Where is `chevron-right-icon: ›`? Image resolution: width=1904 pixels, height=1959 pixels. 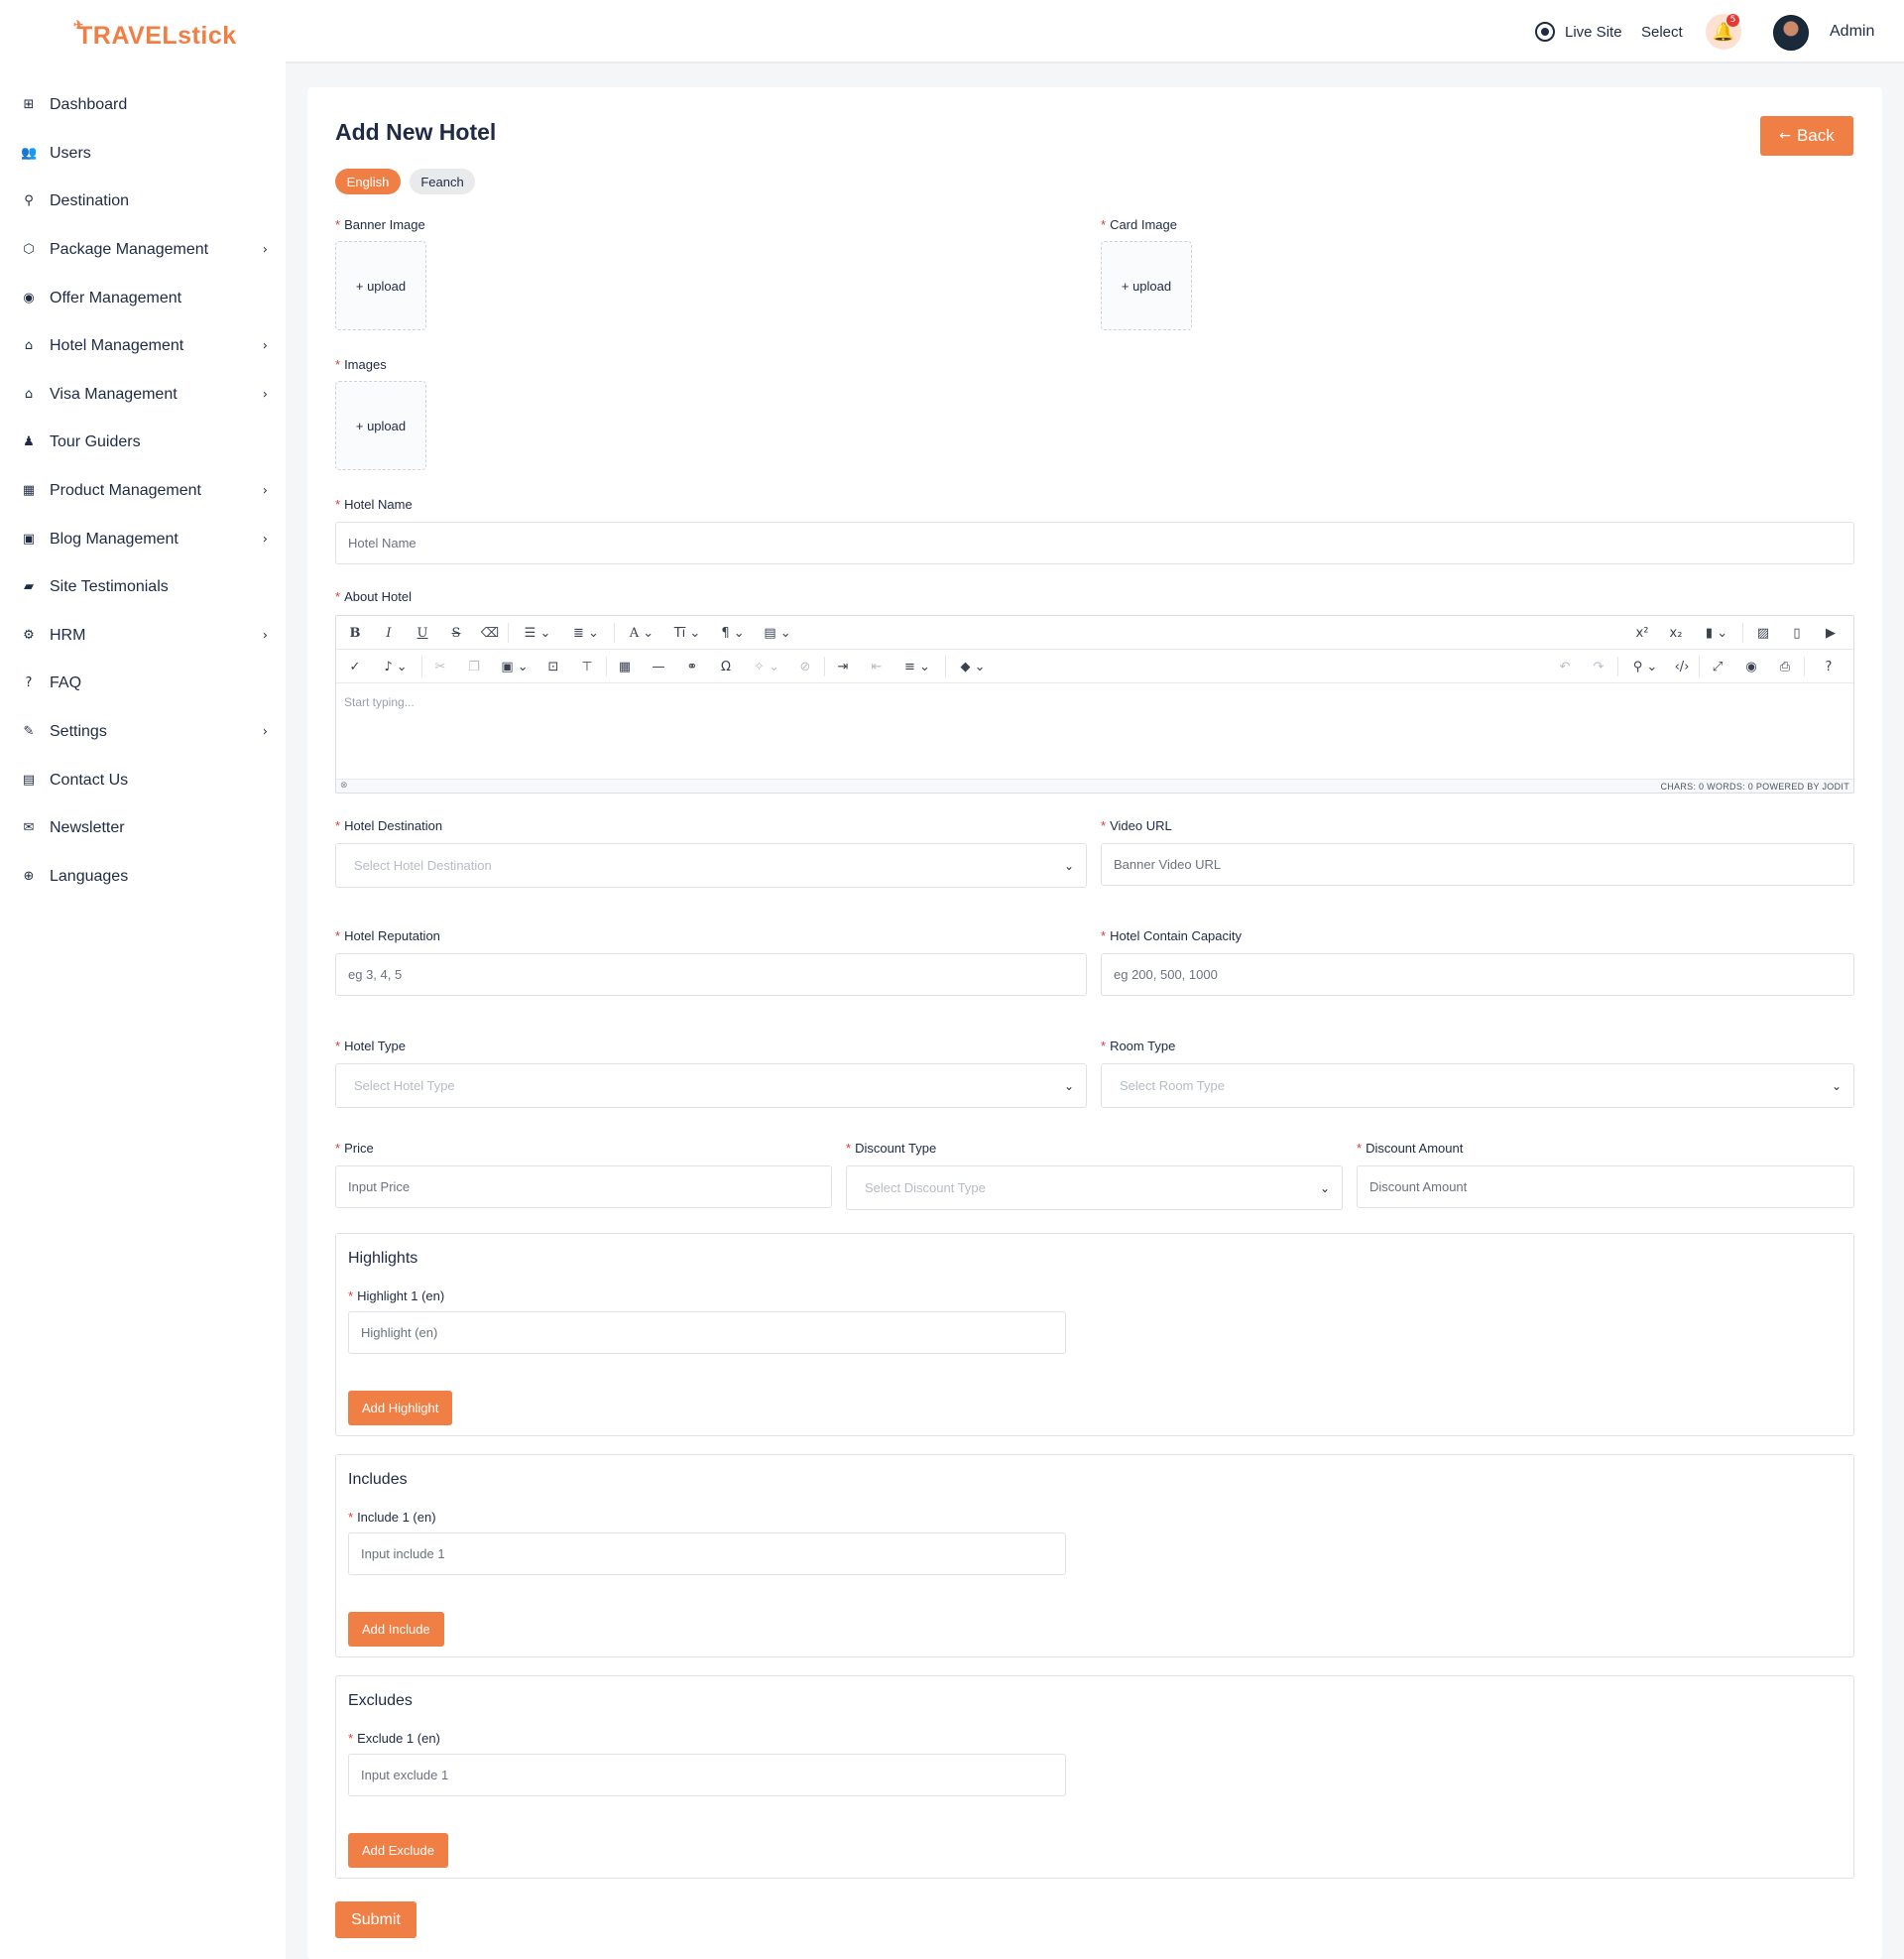
chevron-right-icon: › is located at coordinates (265, 491).